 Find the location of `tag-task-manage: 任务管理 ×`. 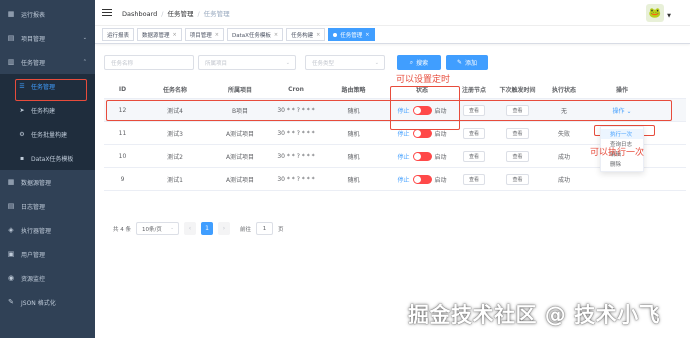

tag-task-manage: 任务管理 × is located at coordinates (351, 34).